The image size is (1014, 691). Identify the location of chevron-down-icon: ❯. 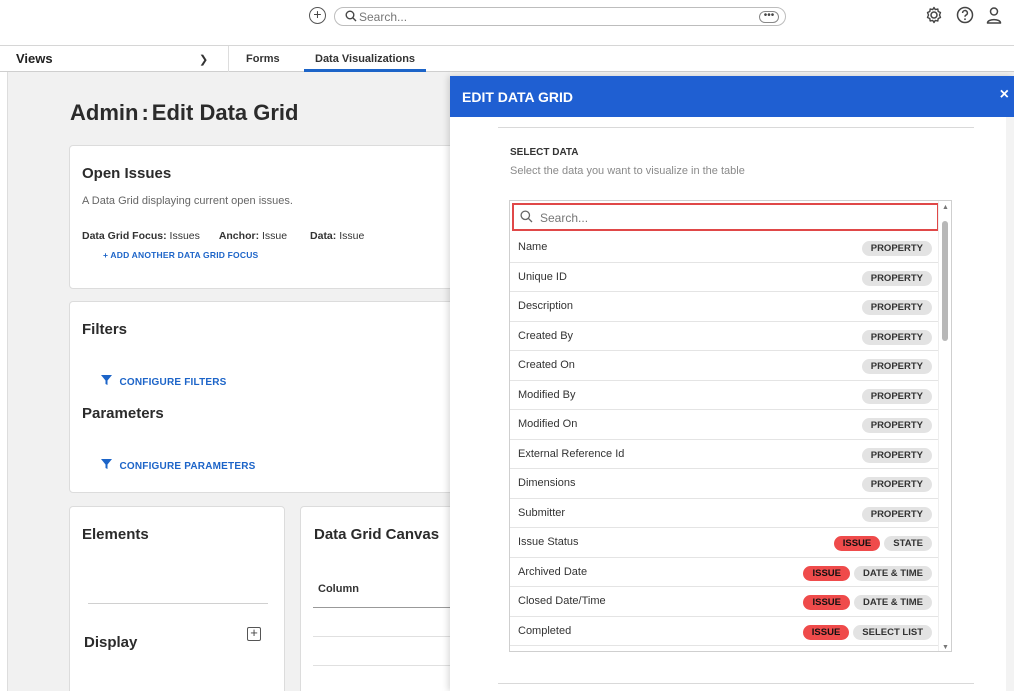
(203, 59).